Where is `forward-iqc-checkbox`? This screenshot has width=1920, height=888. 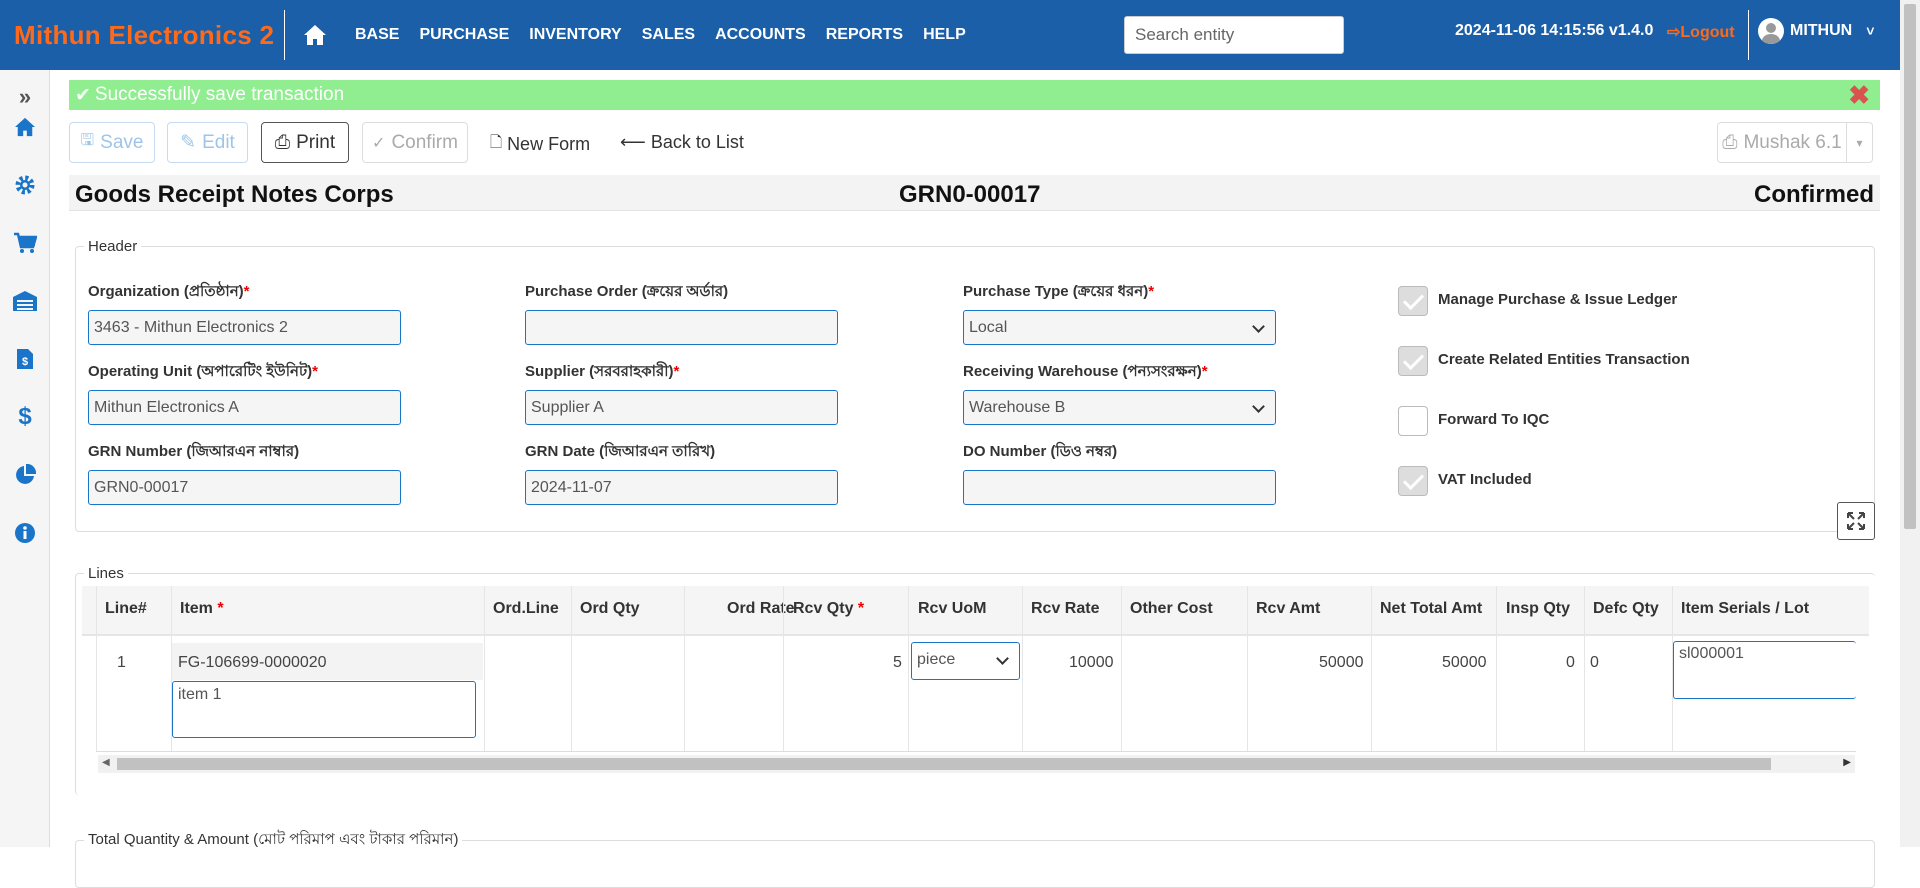
forward-iqc-checkbox is located at coordinates (1413, 421).